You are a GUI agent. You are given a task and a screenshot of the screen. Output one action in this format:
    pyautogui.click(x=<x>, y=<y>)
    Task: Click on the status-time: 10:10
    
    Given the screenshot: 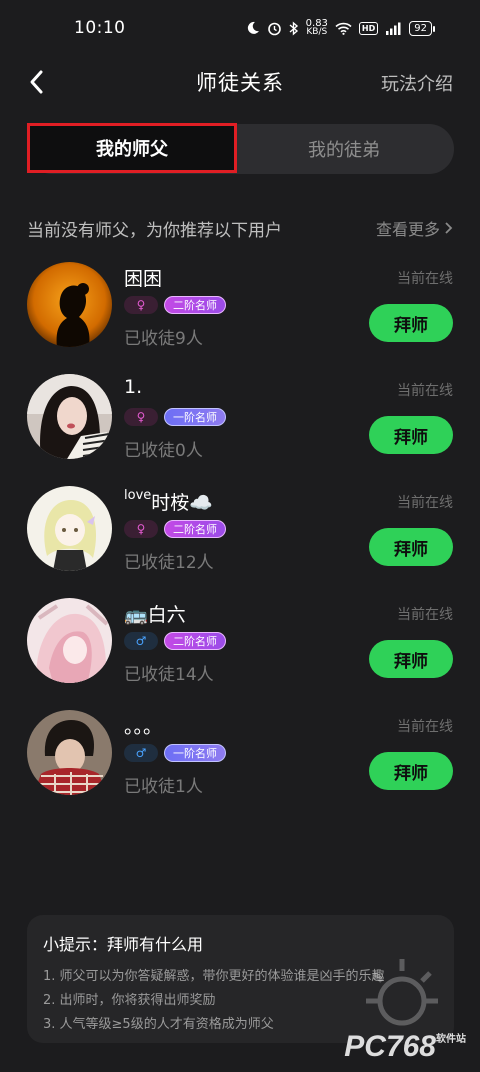 What is the action you would take?
    pyautogui.click(x=100, y=28)
    